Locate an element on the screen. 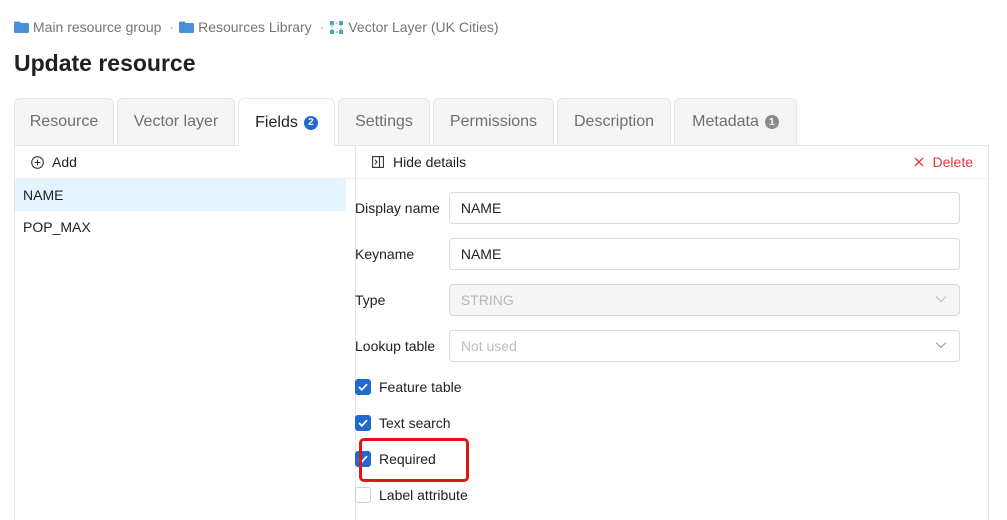 This screenshot has height=520, width=1007. display-name-label: Display name is located at coordinates (397, 208).